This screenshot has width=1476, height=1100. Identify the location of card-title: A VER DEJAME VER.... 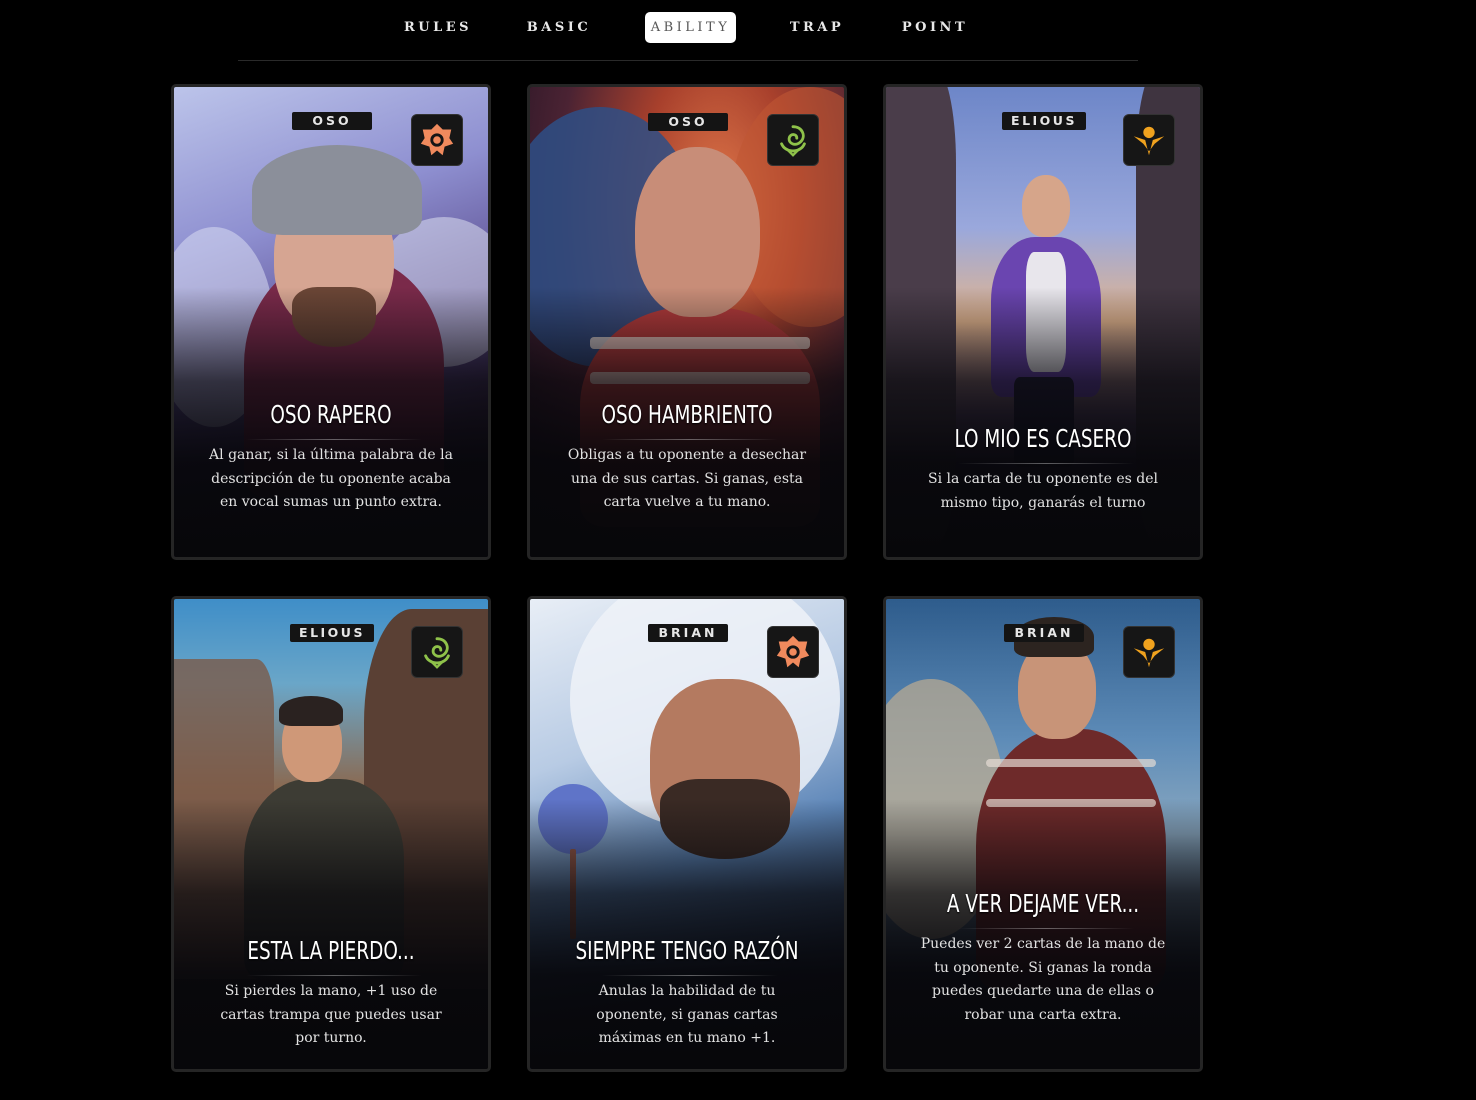
(1043, 903).